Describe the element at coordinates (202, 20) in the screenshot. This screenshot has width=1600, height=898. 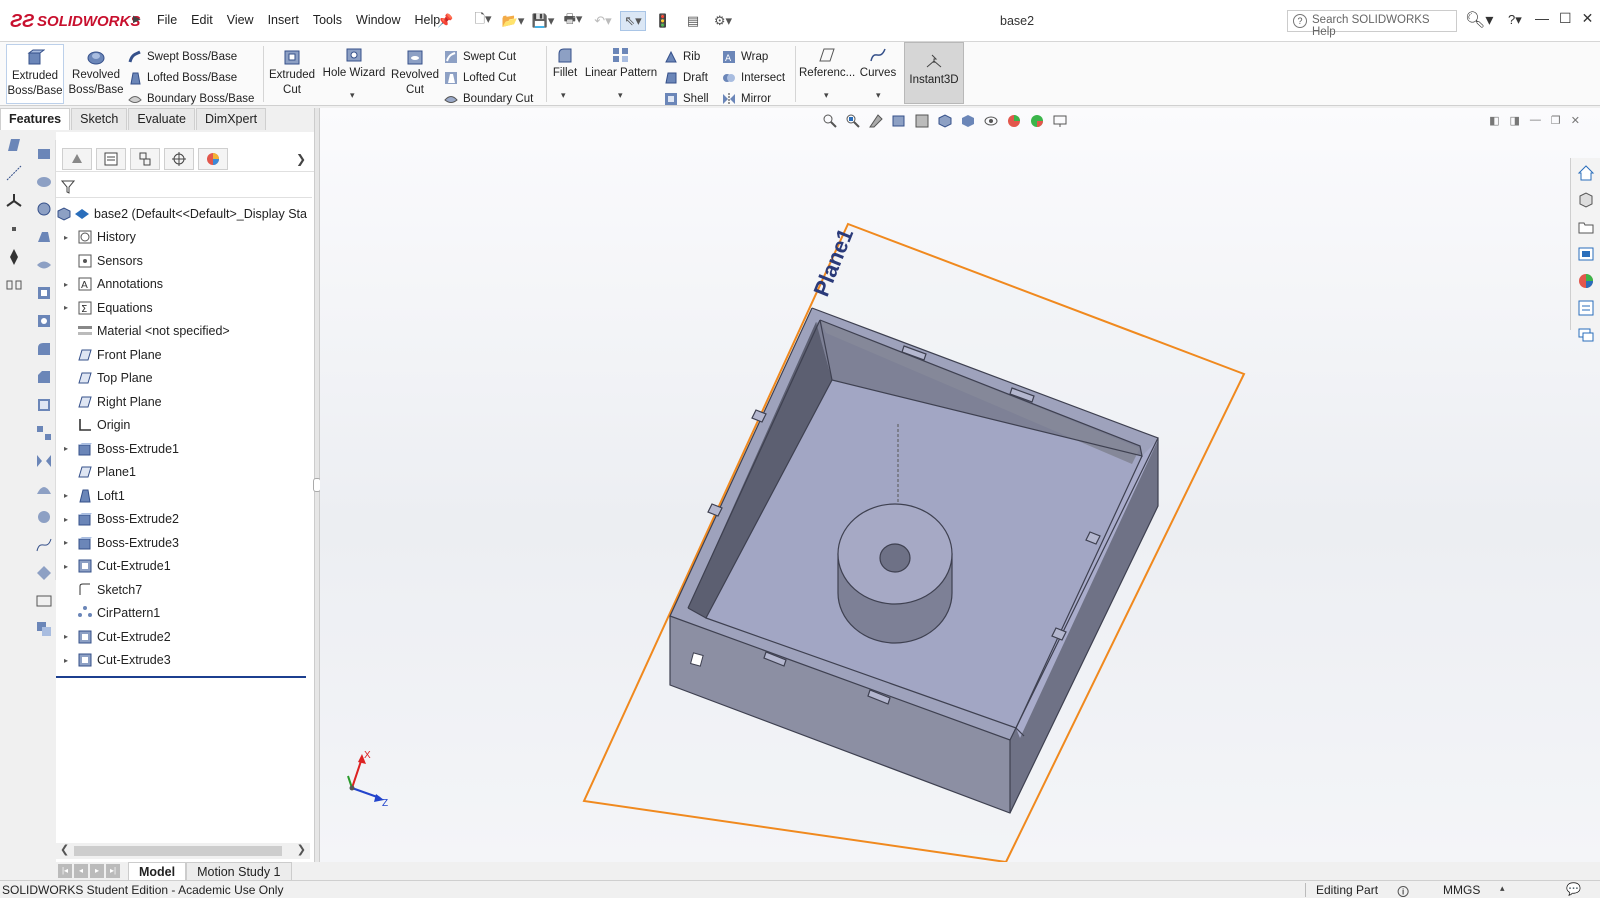
I see `menu-edit: Edit` at that location.